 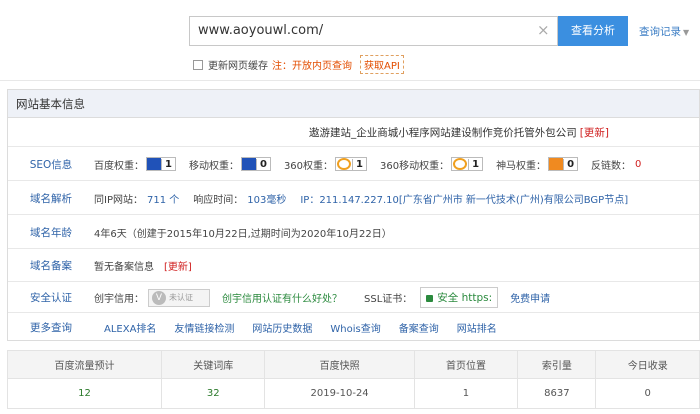 What do you see at coordinates (51, 164) in the screenshot?
I see `seo-label: SEO信息` at bounding box center [51, 164].